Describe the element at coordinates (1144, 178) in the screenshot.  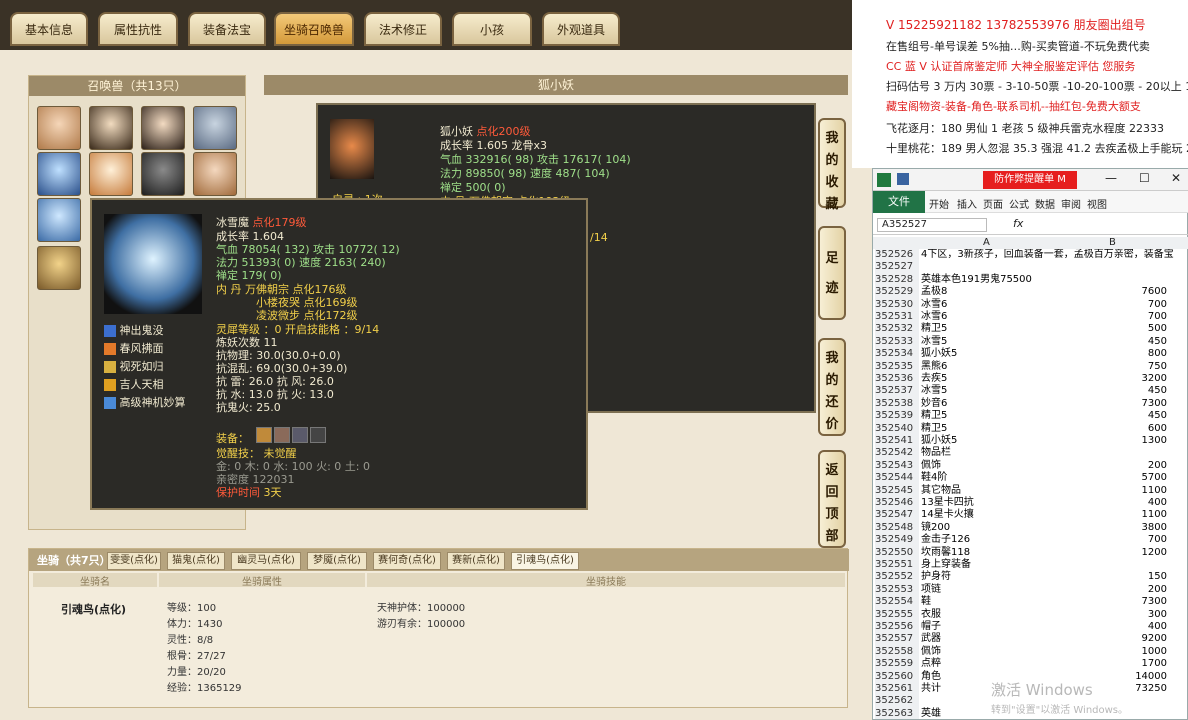
I see `maximize-icon: ☐` at that location.